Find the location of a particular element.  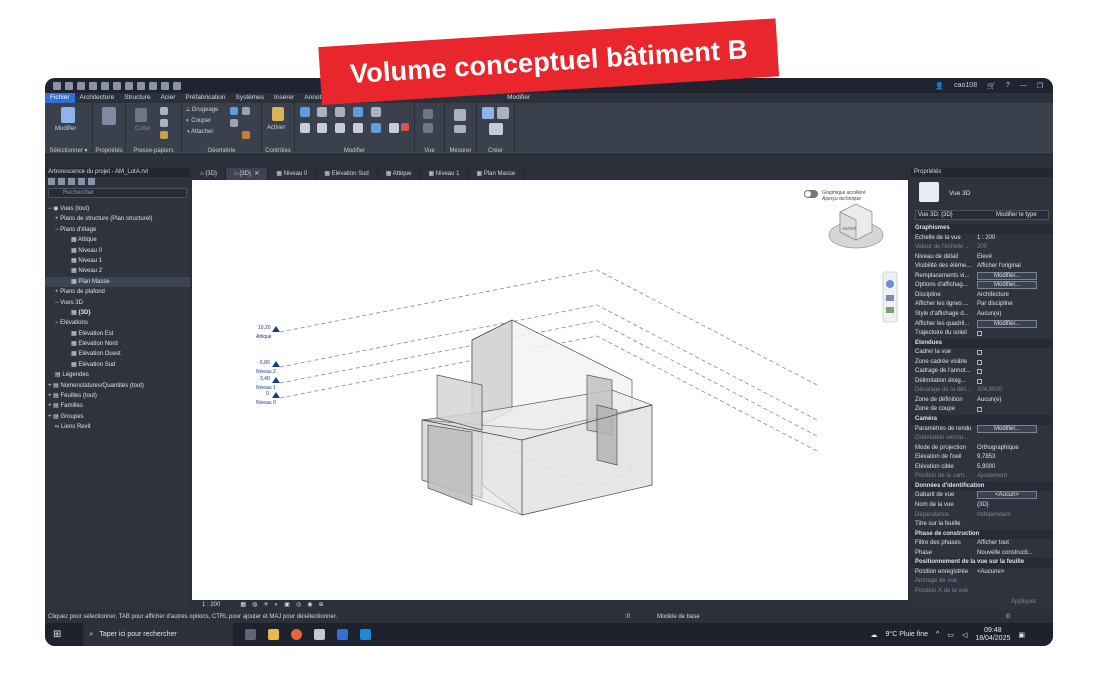

property-section: Positionnement de la vue sur la feuille is located at coordinates (982, 563).